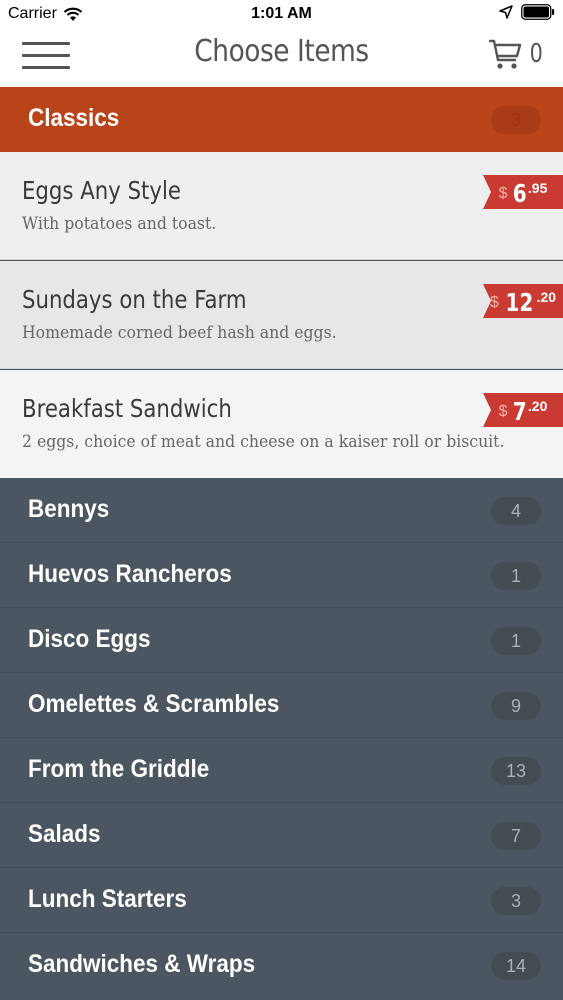  What do you see at coordinates (130, 574) in the screenshot?
I see `category-label: Huevos Rancheros` at bounding box center [130, 574].